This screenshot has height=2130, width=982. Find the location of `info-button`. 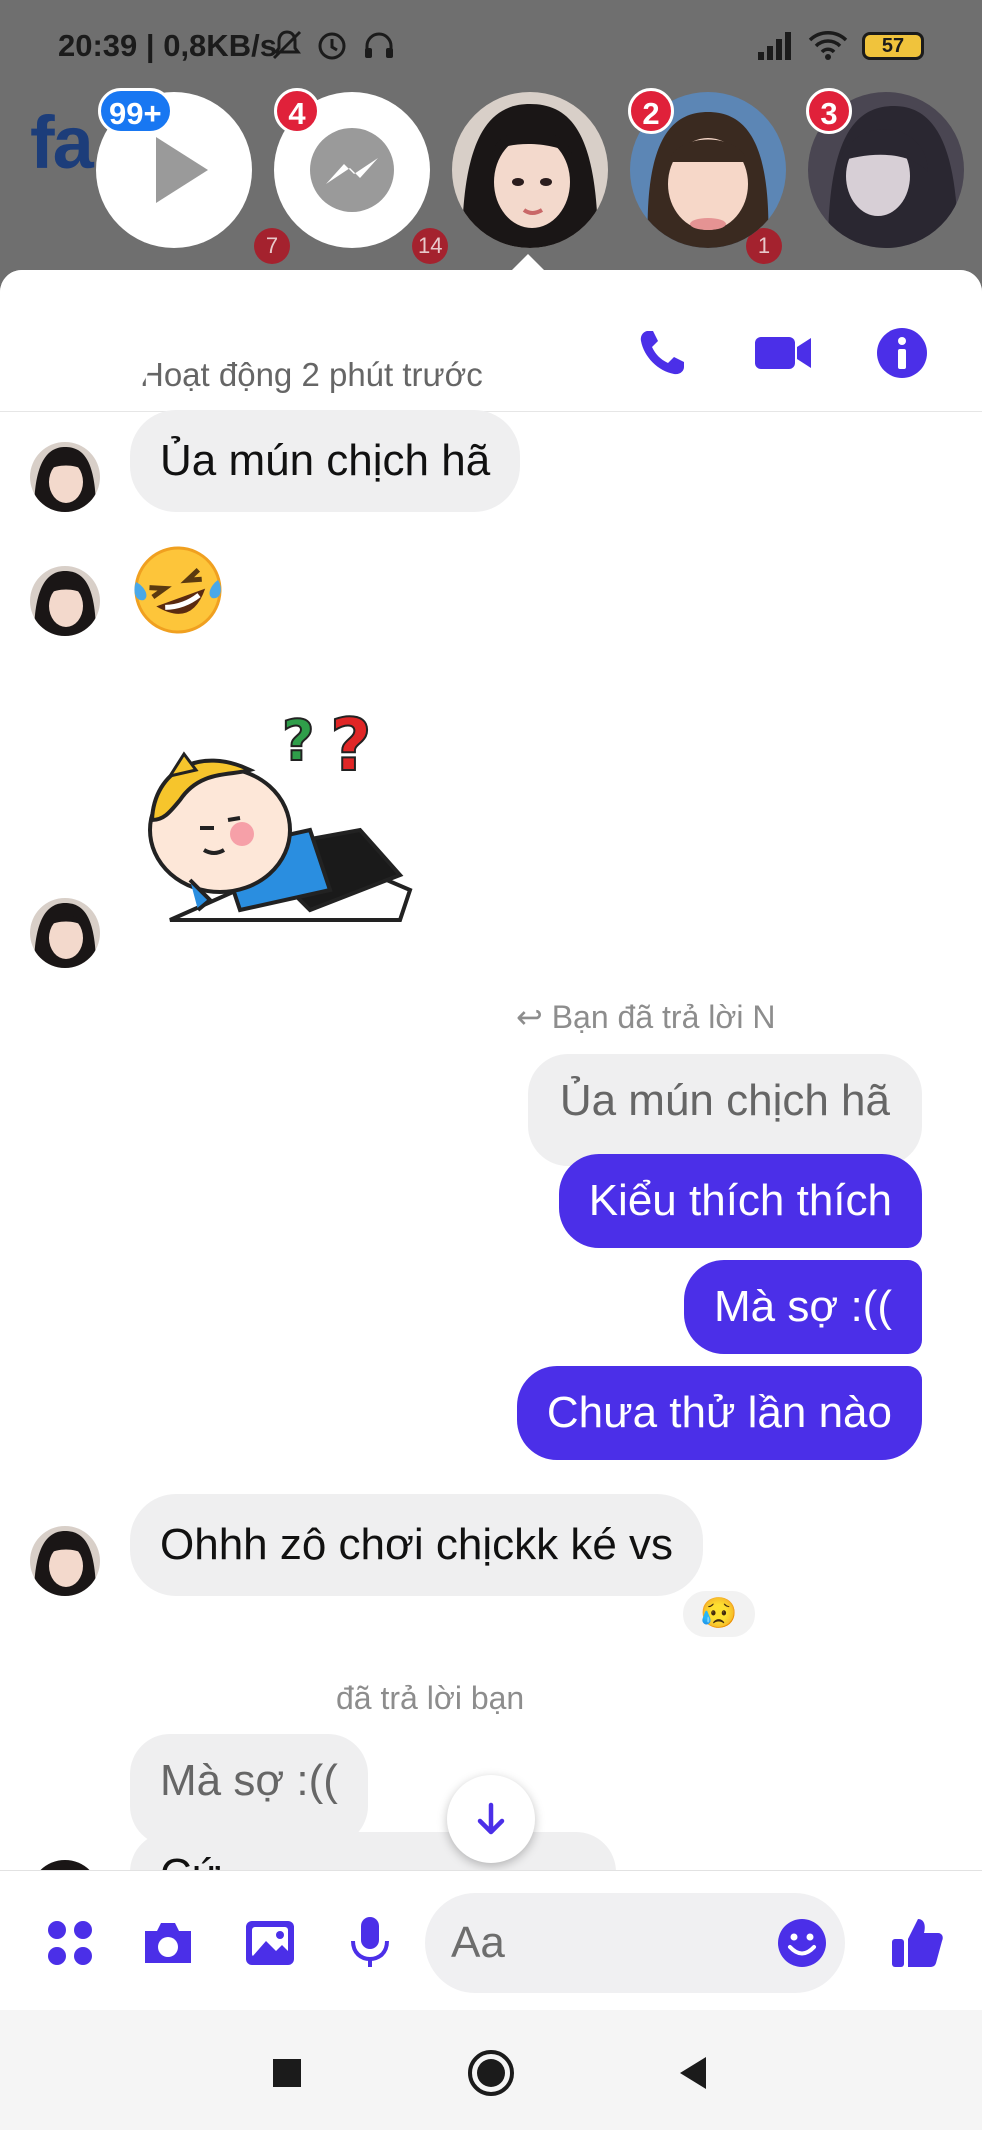

info-button is located at coordinates (902, 353).